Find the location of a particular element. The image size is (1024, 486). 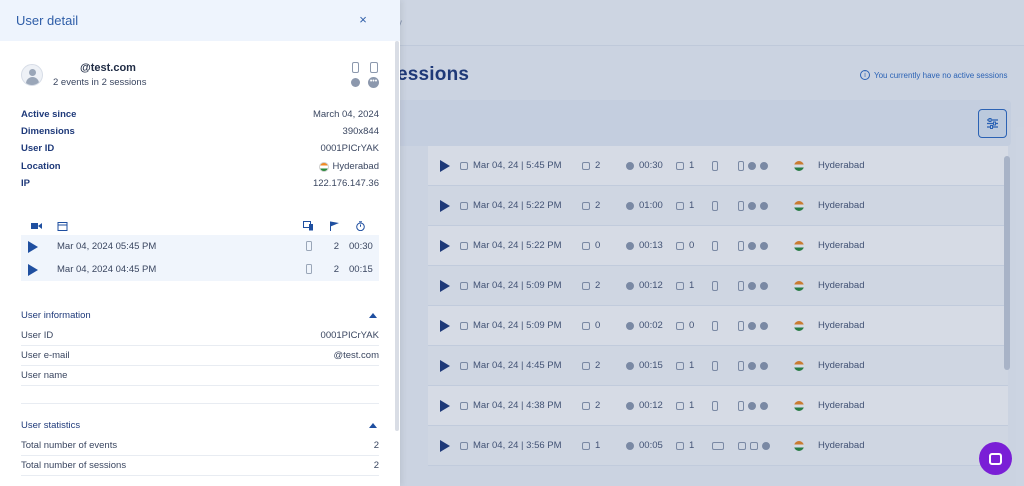

devices-icon is located at coordinates (308, 226).